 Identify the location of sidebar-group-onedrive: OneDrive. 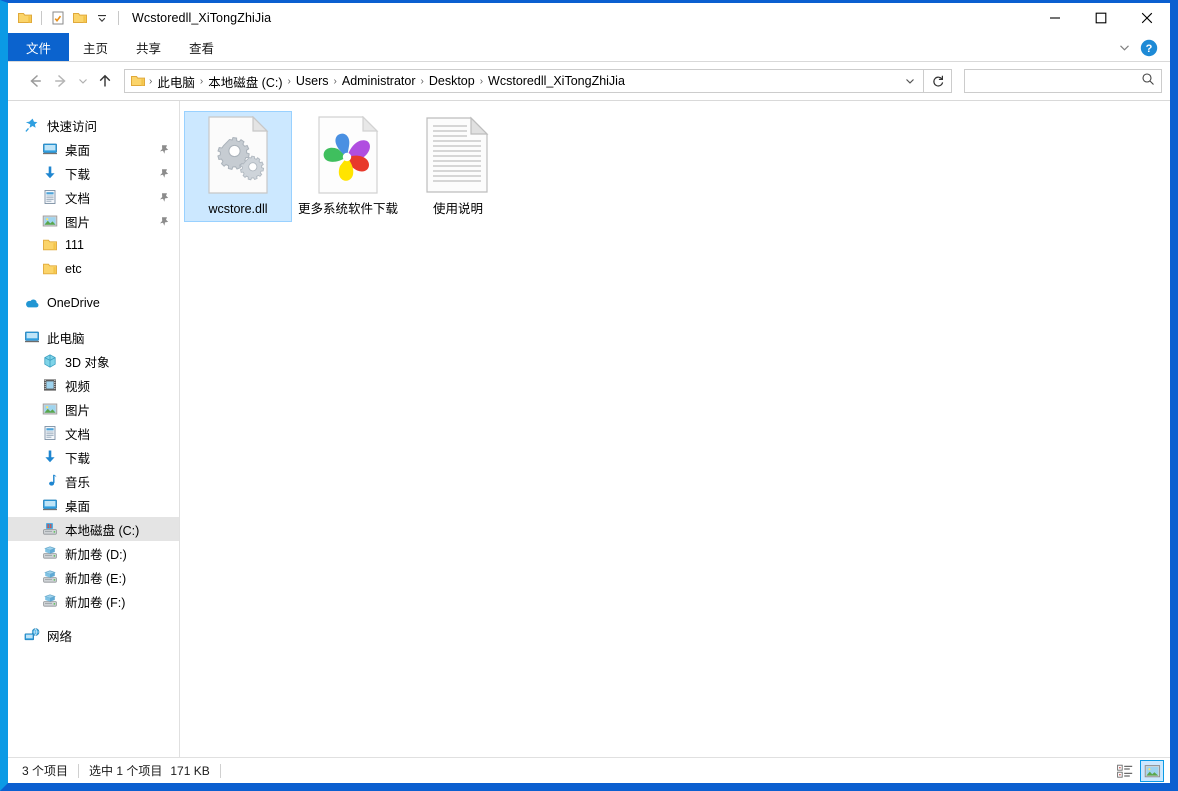
(93, 303).